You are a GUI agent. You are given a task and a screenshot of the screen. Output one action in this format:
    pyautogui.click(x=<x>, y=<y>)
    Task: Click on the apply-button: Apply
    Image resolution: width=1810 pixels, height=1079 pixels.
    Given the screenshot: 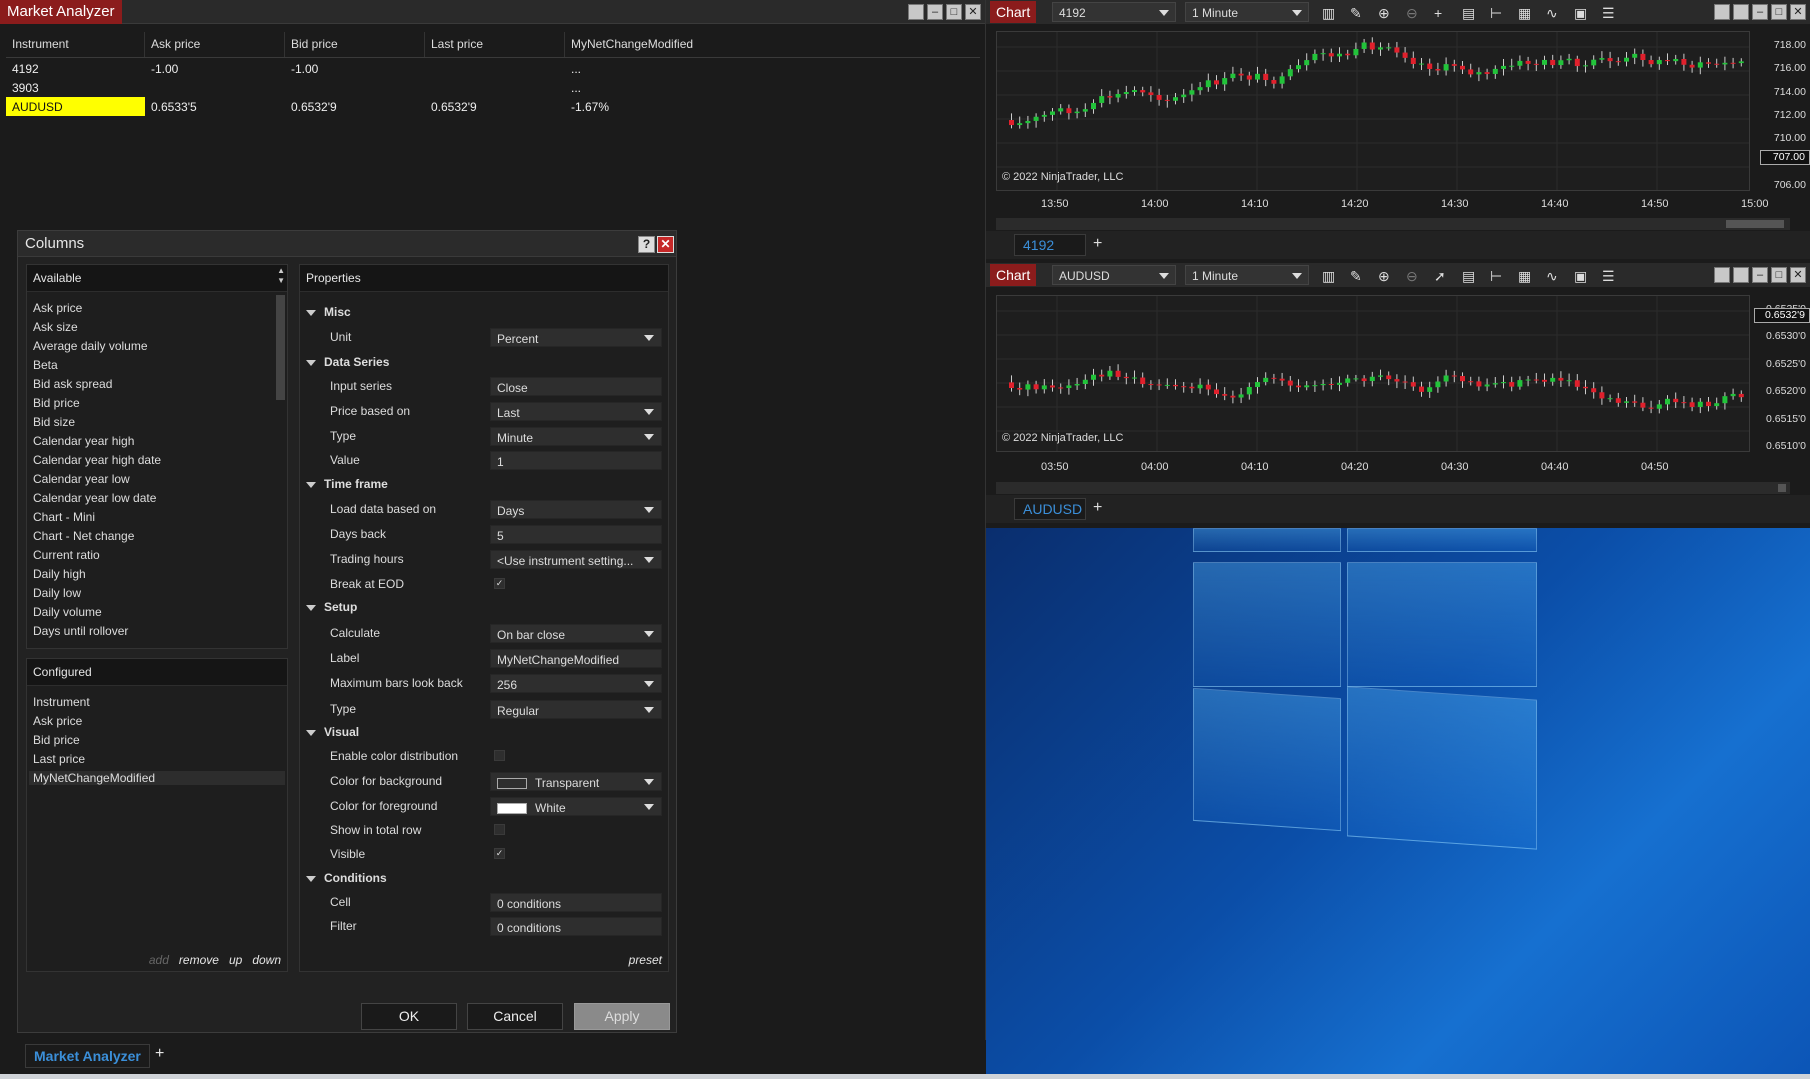 What is the action you would take?
    pyautogui.click(x=622, y=1016)
    